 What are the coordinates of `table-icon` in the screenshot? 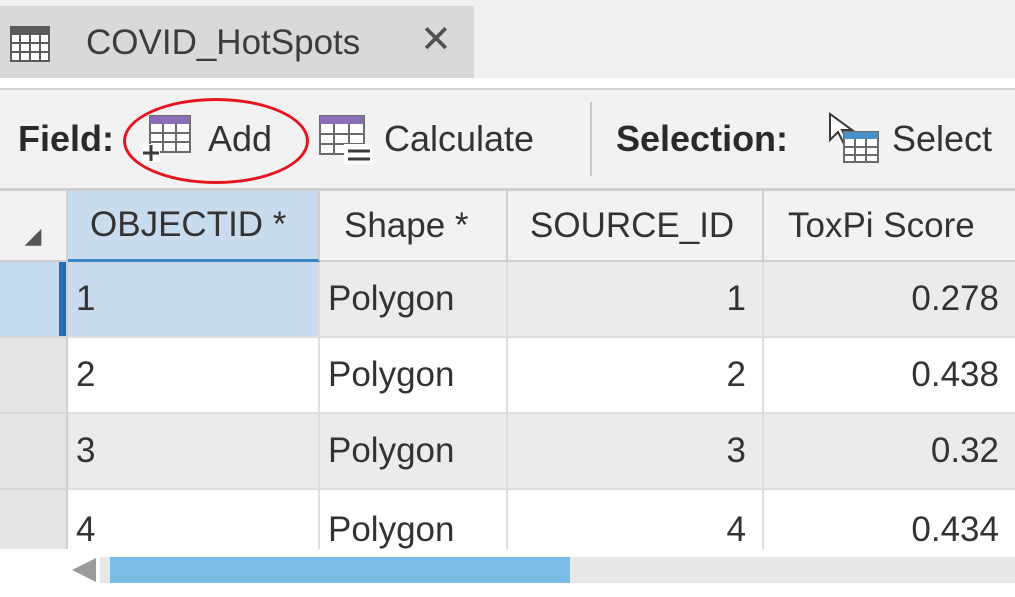 It's located at (30, 44).